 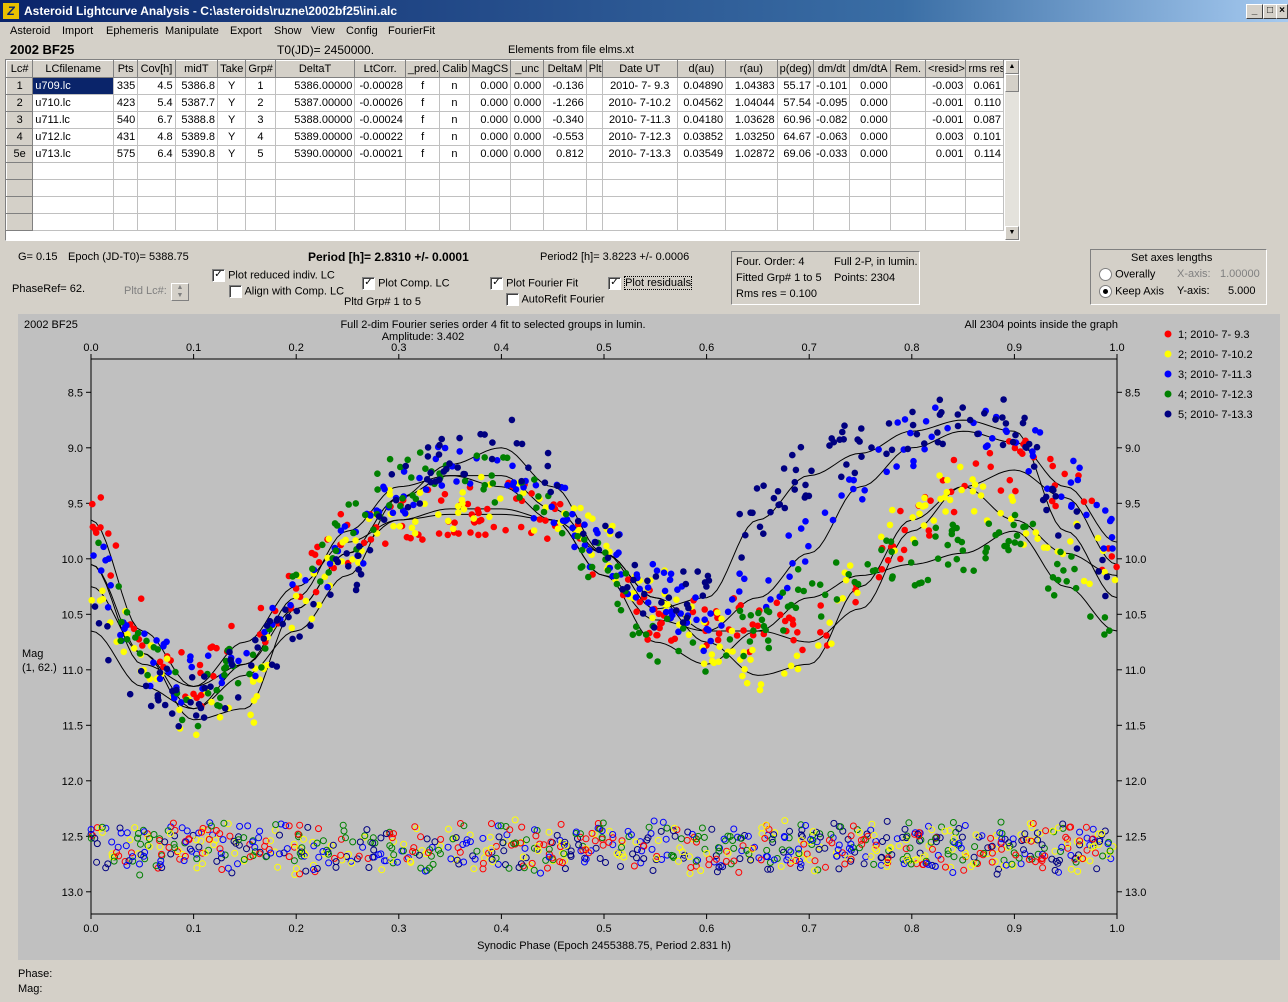 I want to click on plot-residuals-checkbox: ✓ Plot residuals, so click(x=650, y=283).